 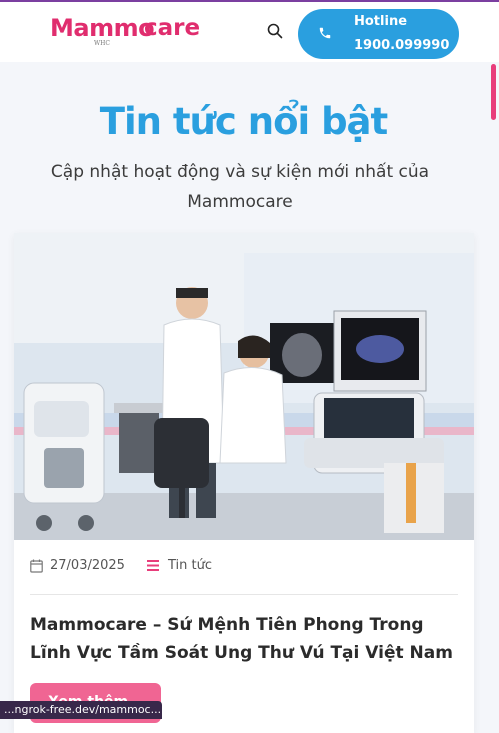 I want to click on card-divider, so click(x=244, y=594).